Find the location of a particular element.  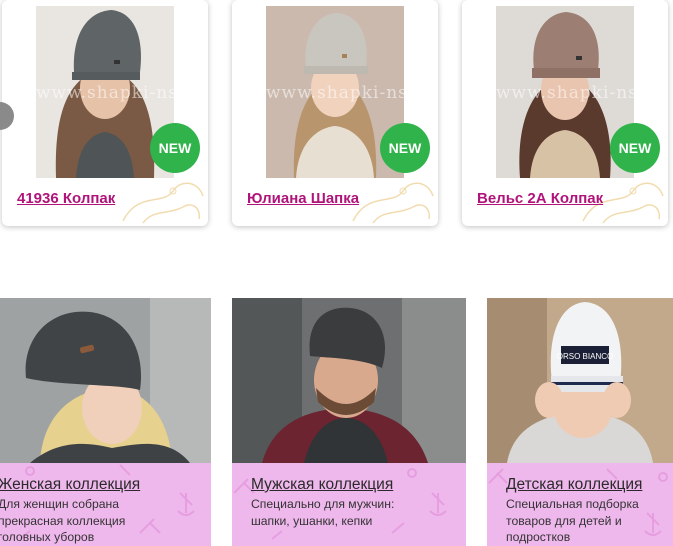

description-line: подростков is located at coordinates (538, 537).